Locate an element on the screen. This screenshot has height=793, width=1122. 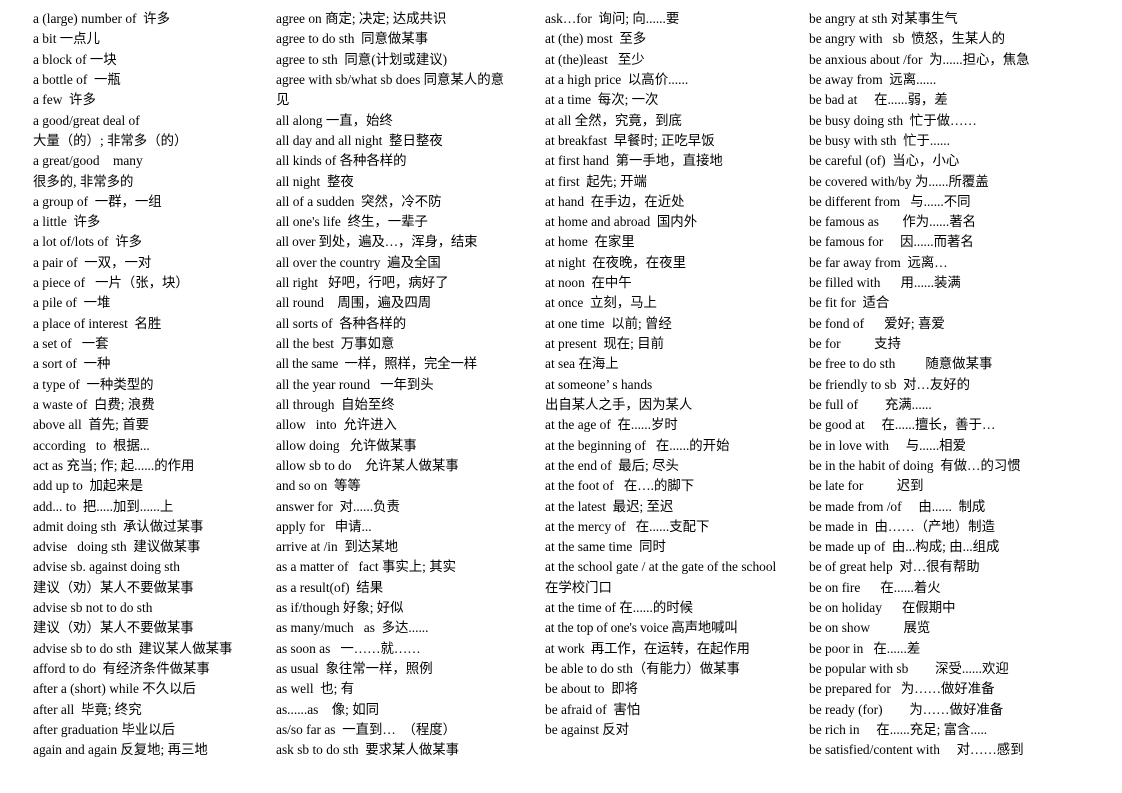
glossary-entry: be filled with 用......装满 is located at coordinates (885, 283).